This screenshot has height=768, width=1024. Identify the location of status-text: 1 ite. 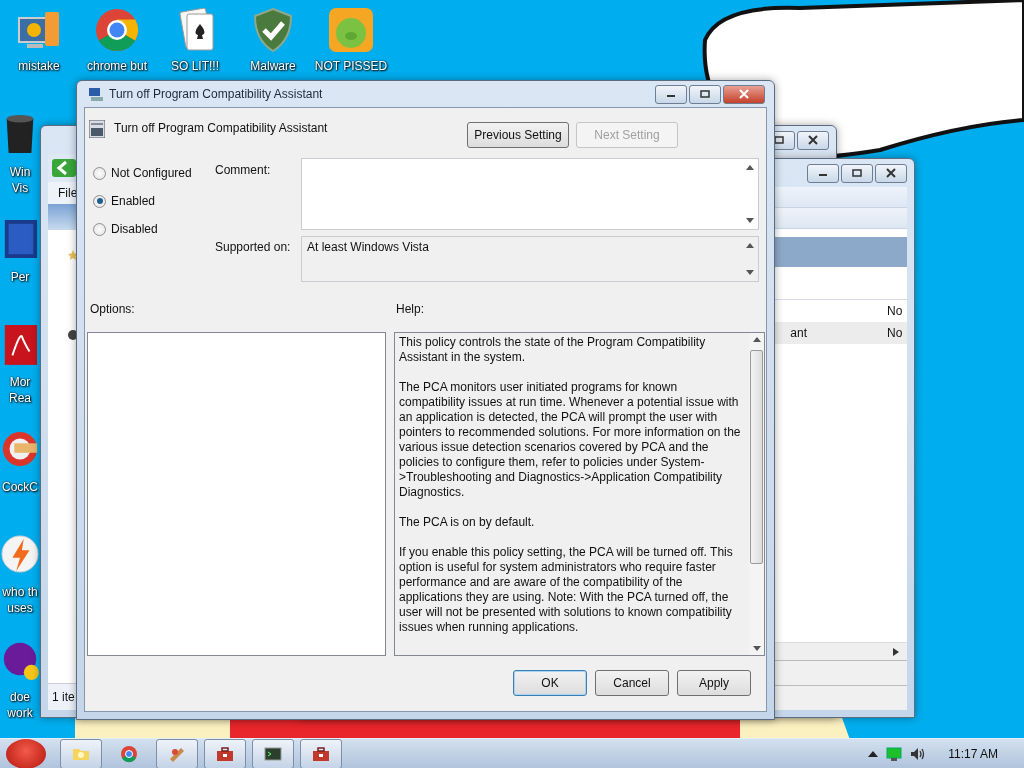
(63, 697).